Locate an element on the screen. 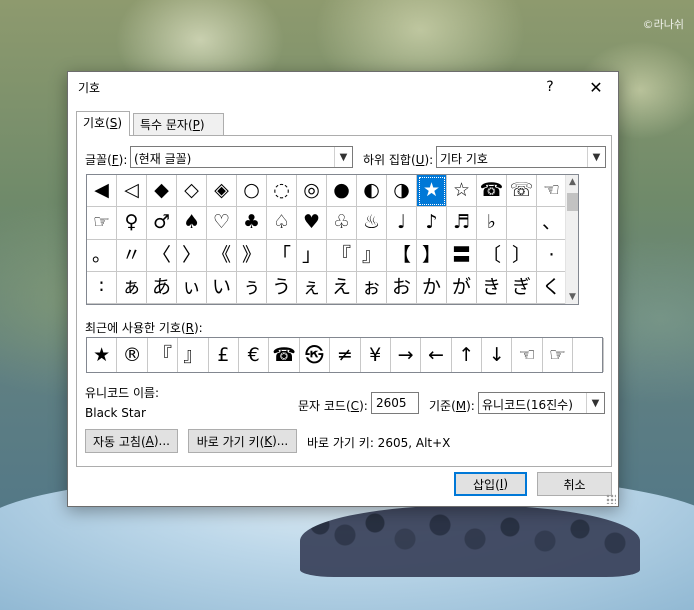 Image resolution: width=694 pixels, height=610 pixels. symbol-cell: ☞ is located at coordinates (102, 223).